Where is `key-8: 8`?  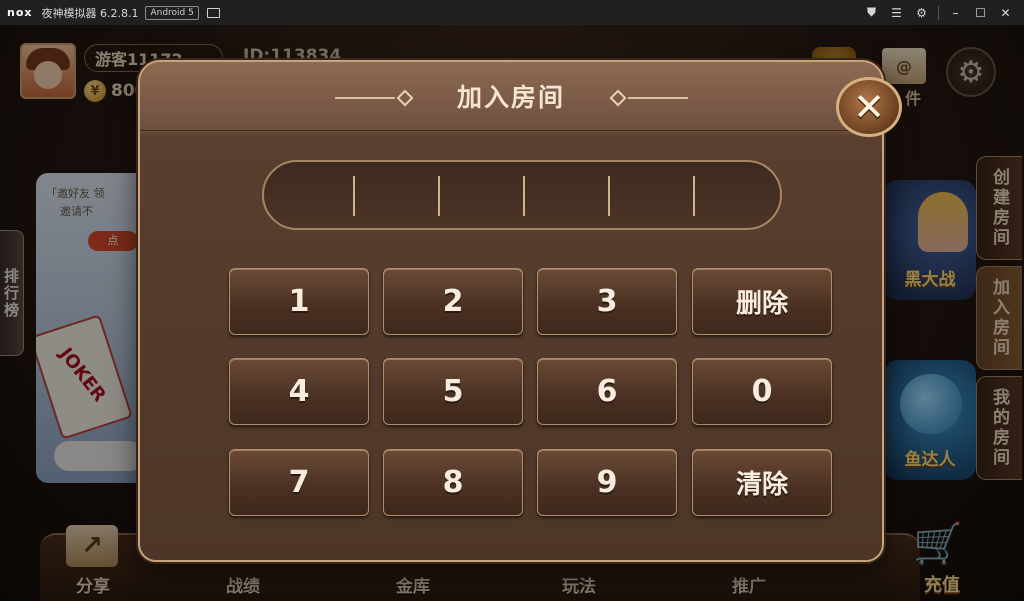 key-8: 8 is located at coordinates (453, 482).